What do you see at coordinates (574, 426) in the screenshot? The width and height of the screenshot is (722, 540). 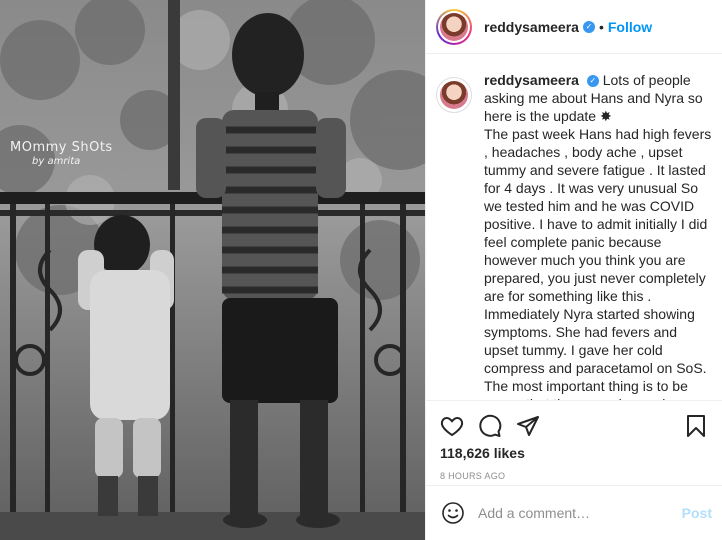 I see `action-icons` at bounding box center [574, 426].